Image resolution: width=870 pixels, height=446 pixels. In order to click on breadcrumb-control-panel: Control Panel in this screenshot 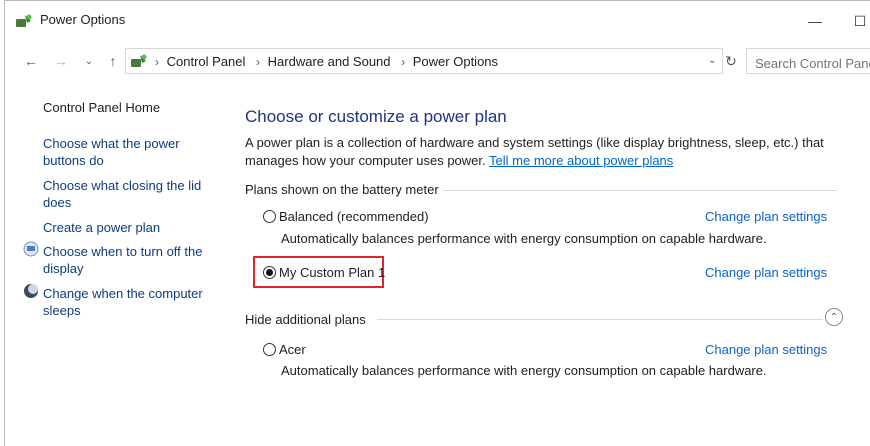, I will do `click(206, 61)`.